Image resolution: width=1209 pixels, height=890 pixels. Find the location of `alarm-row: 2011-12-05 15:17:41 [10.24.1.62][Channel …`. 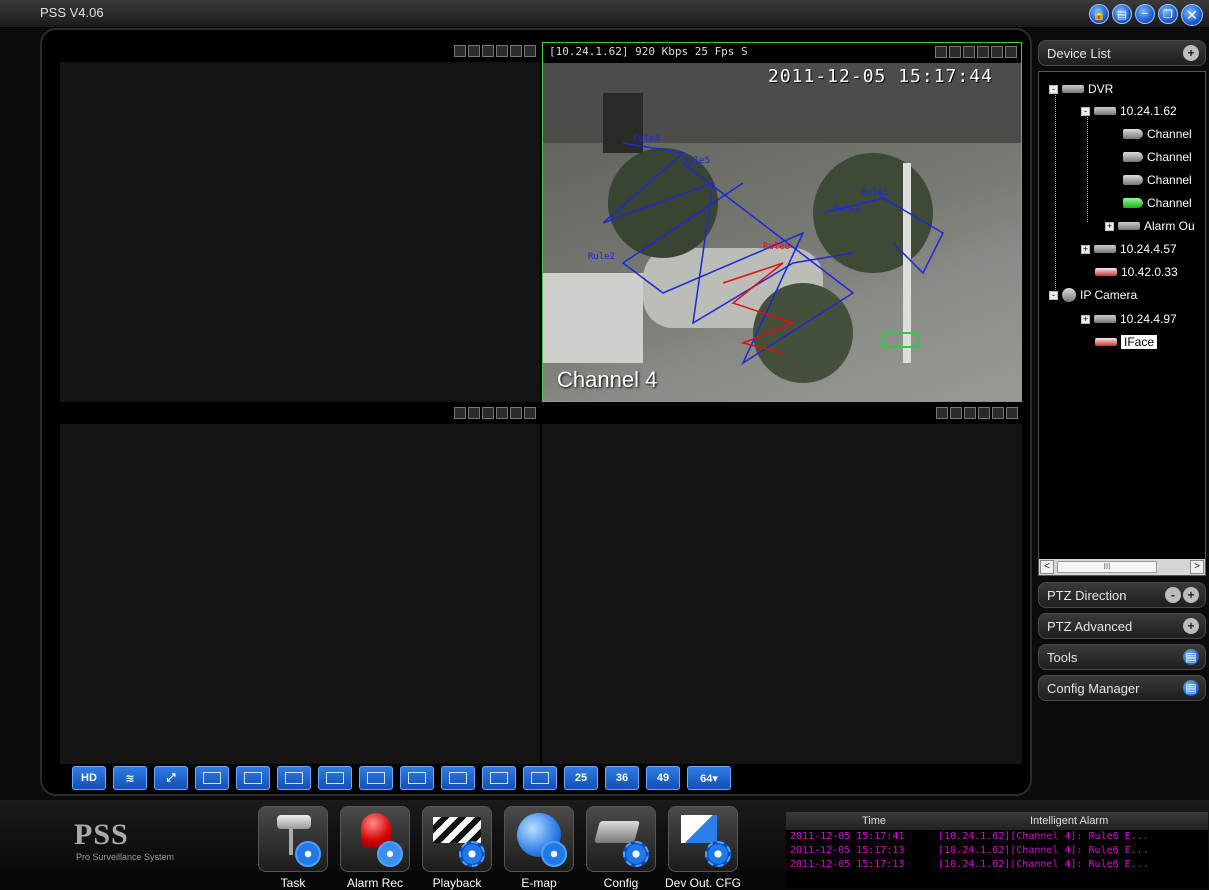

alarm-row: 2011-12-05 15:17:41 [10.24.1.62][Channel … is located at coordinates (997, 837).